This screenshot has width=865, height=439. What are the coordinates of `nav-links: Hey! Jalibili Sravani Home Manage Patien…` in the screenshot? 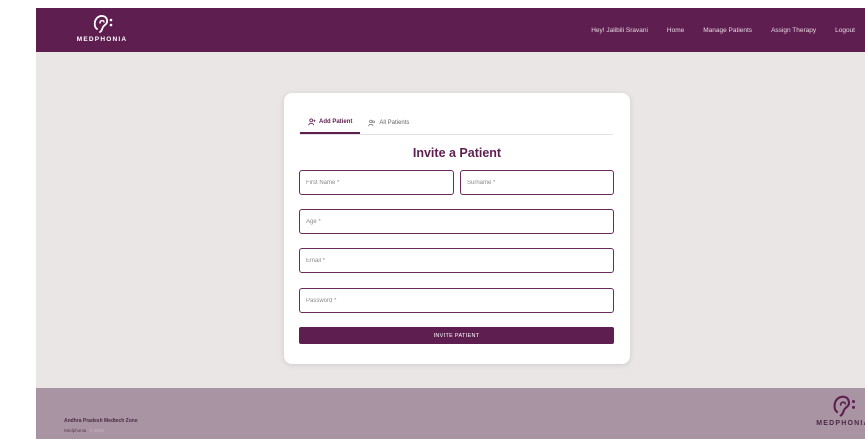 It's located at (728, 30).